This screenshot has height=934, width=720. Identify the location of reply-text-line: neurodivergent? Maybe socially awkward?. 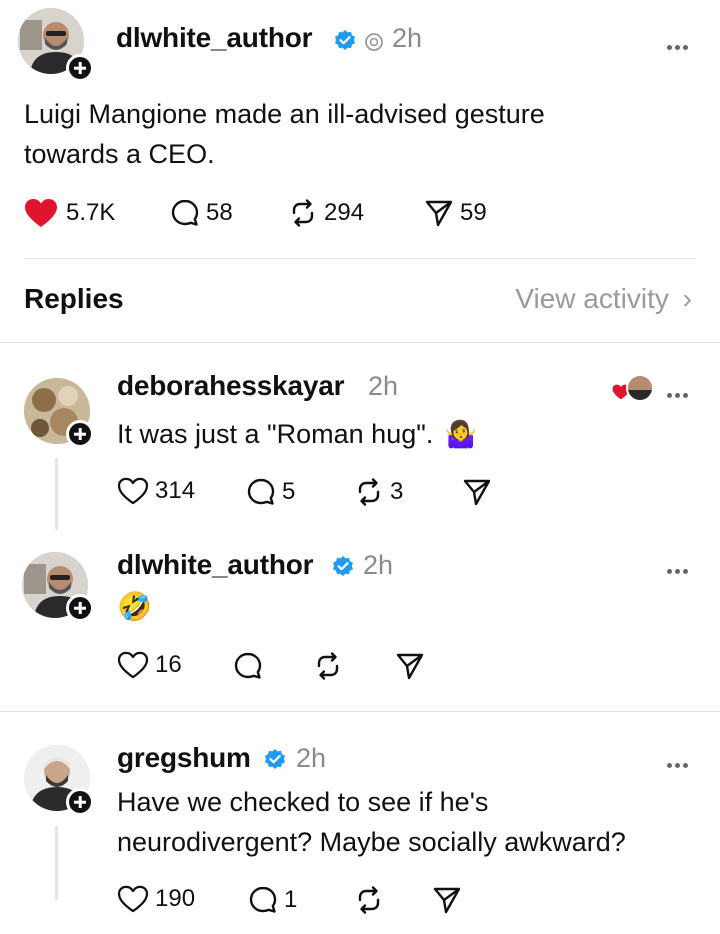
(371, 842).